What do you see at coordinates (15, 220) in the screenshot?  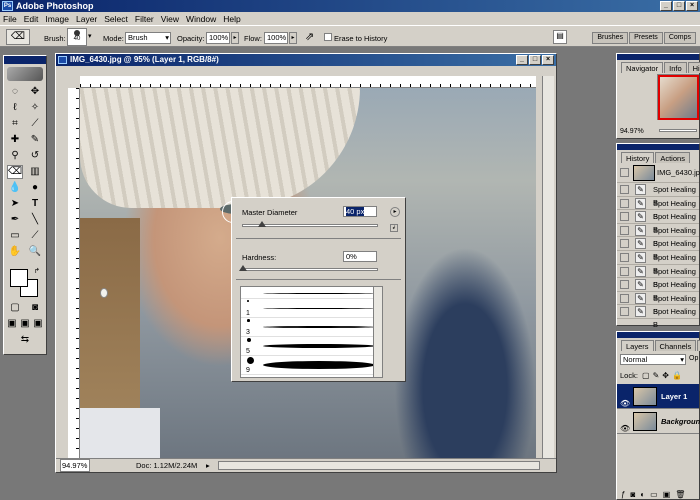 I see `pen-tool-icon: ✒` at bounding box center [15, 220].